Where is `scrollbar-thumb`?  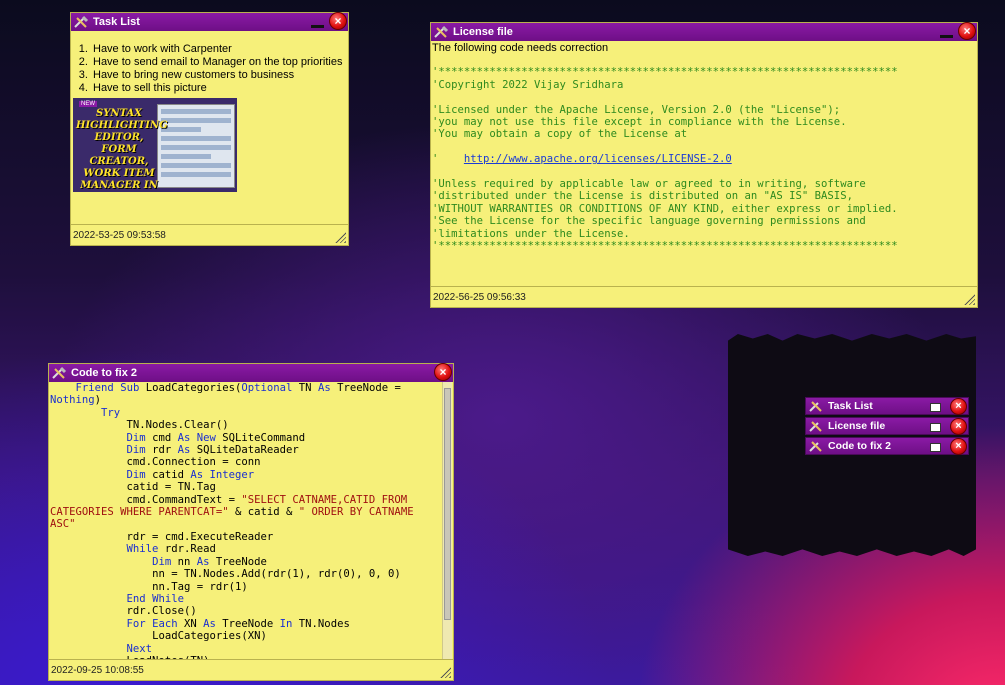 scrollbar-thumb is located at coordinates (447, 504).